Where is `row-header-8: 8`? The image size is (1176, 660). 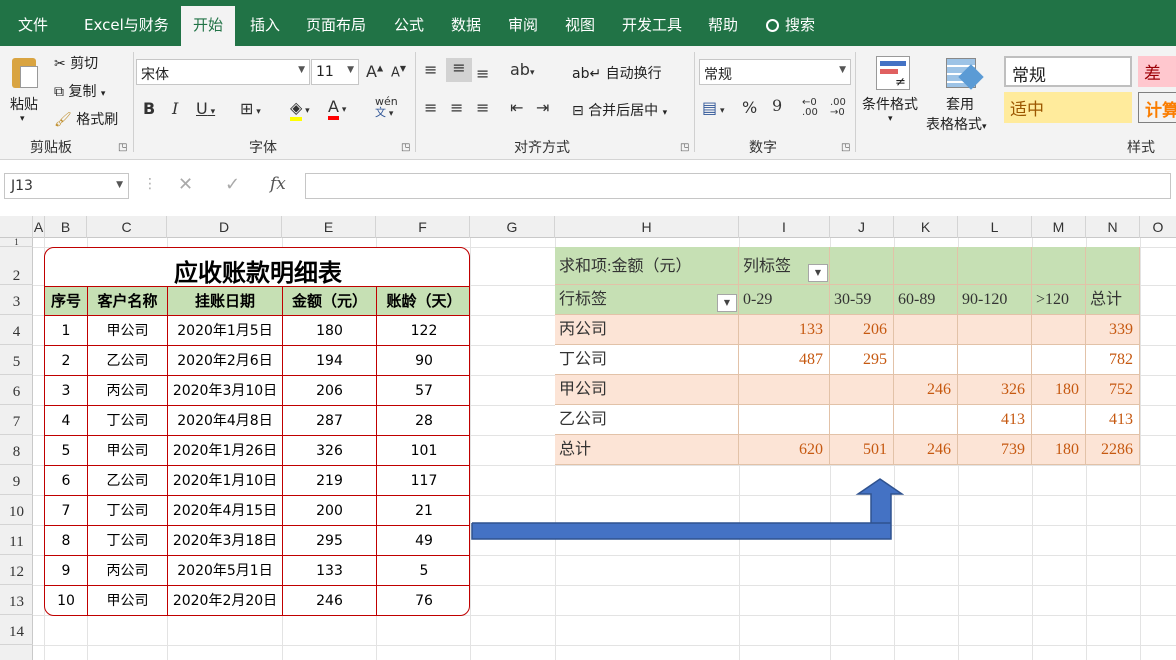
row-header-8: 8 is located at coordinates (16, 450).